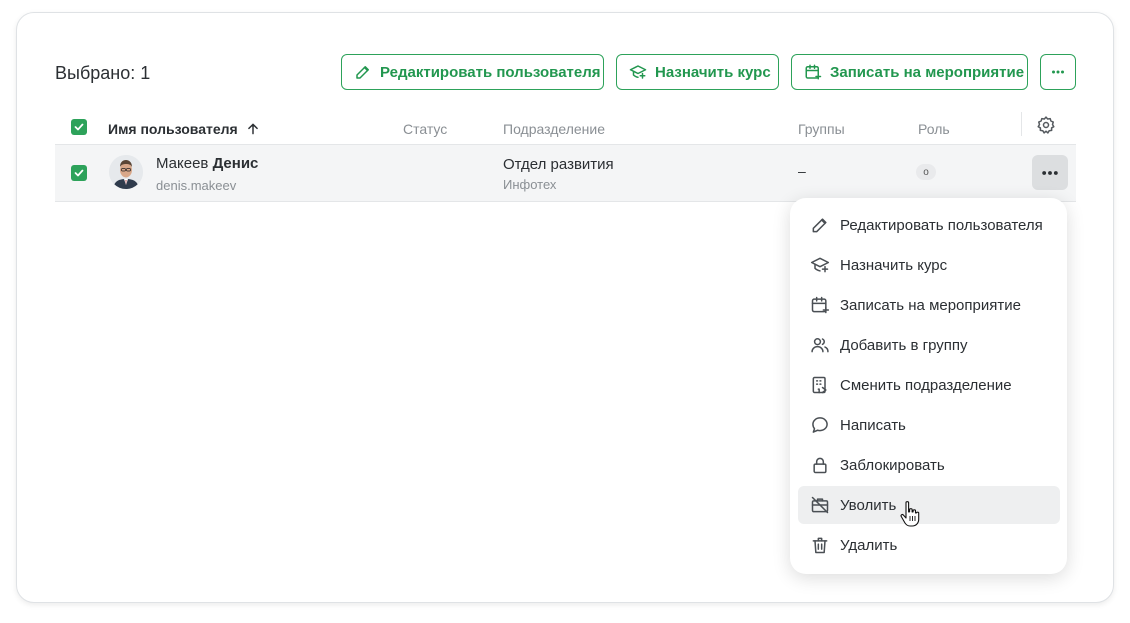  I want to click on arrow-up-icon, so click(252, 129).